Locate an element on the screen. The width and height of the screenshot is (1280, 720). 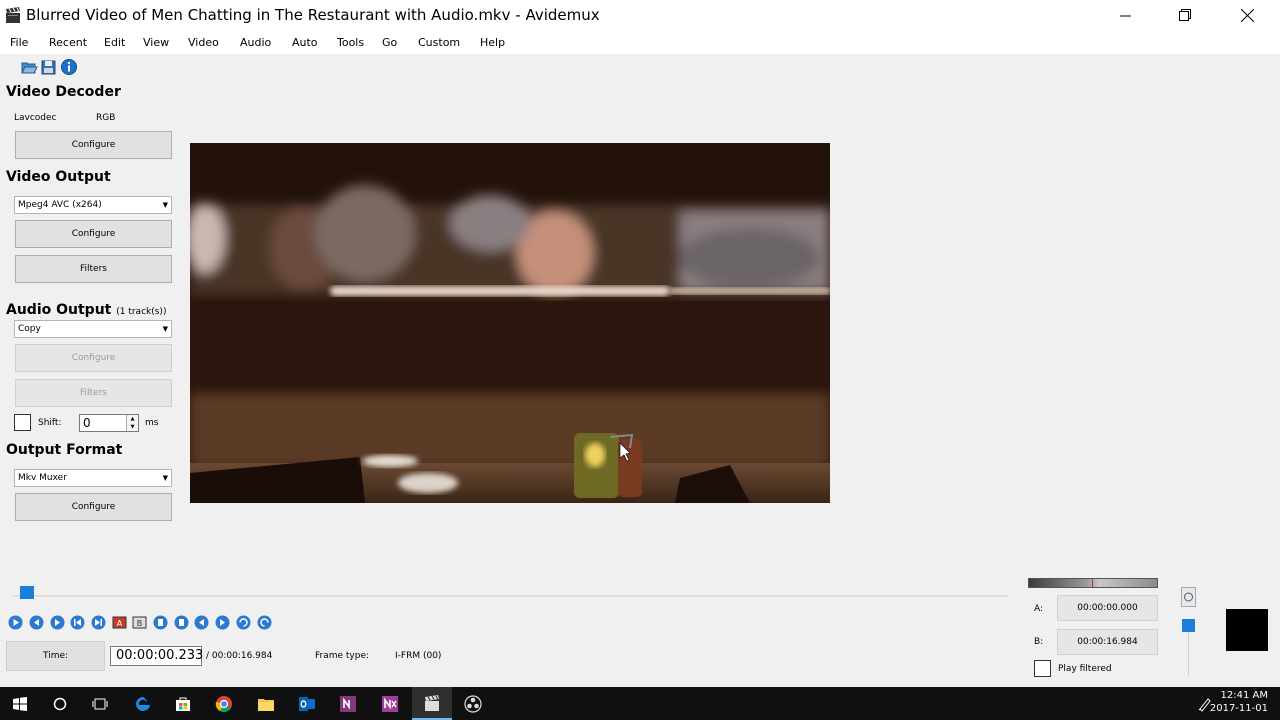
previous-black-frame-icon is located at coordinates (201, 622).